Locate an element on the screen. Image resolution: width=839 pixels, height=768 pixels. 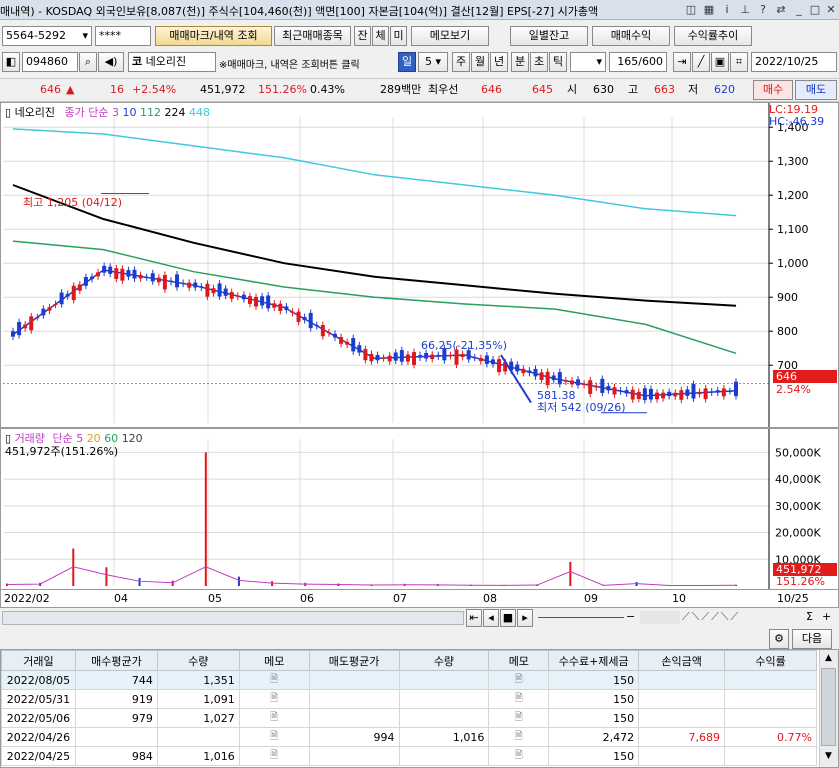
next-icon: ▸ is located at coordinates (525, 618).